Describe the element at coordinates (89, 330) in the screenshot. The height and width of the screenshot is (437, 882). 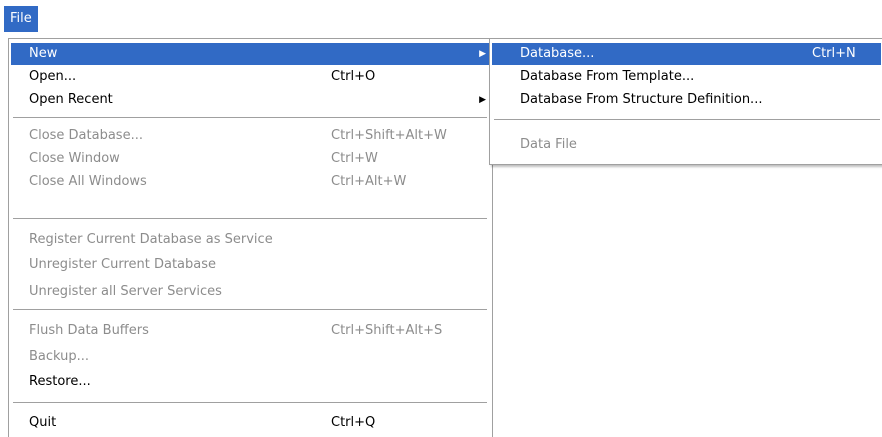
I see `menu-item-label: Flush Data Buffers` at that location.